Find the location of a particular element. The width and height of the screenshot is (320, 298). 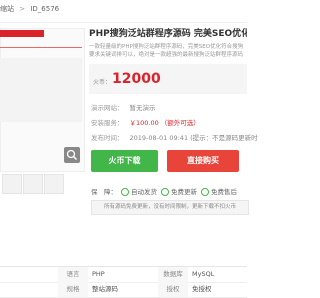

breadcrumb: 缩站 > ID_6576 is located at coordinates (31, 9).